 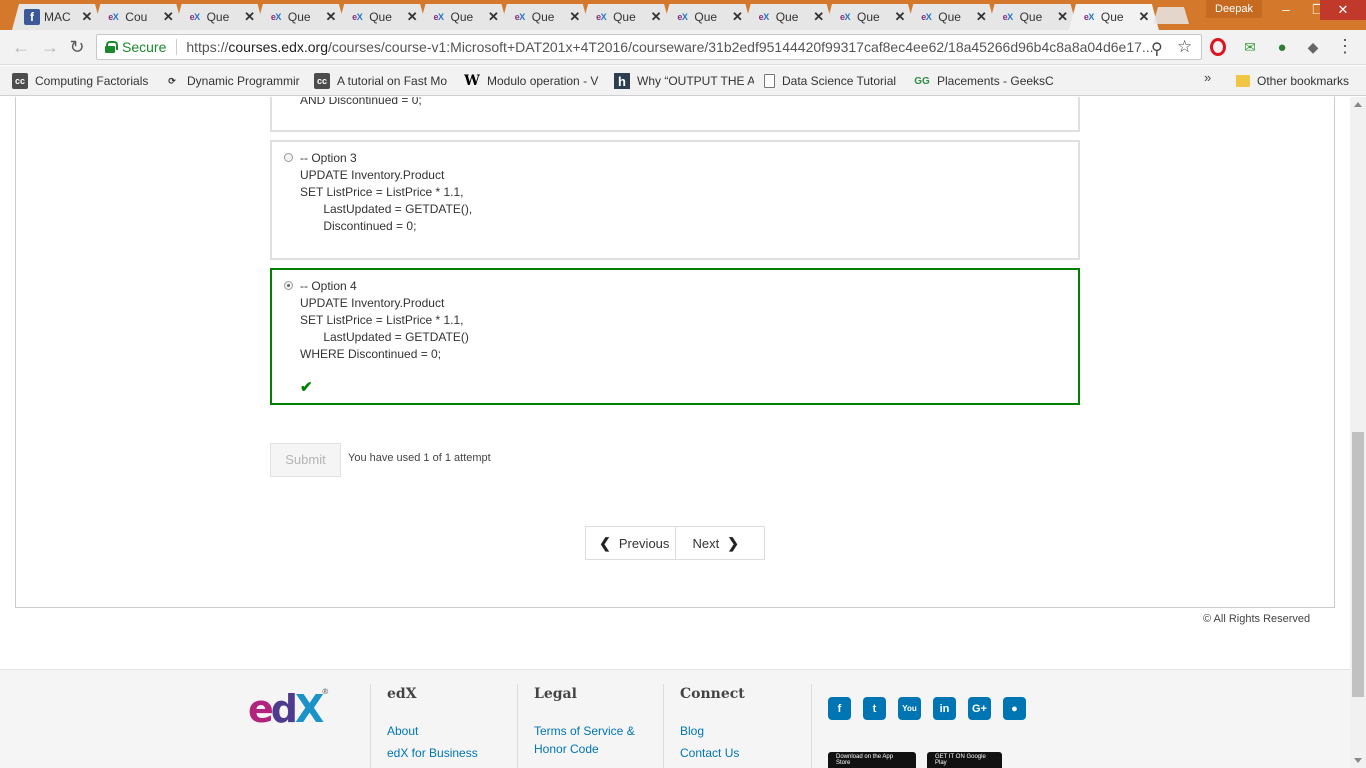 I want to click on attempts-text: You have used 1 of 1 attempt, so click(x=419, y=458).